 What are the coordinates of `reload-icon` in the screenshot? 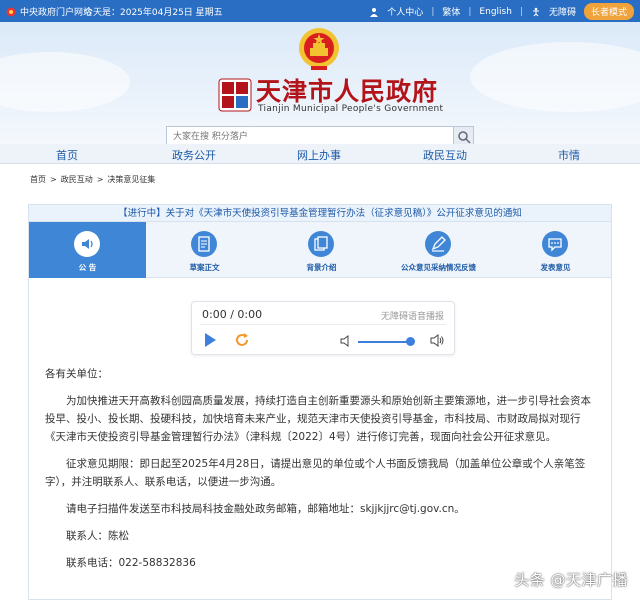 It's located at (242, 340).